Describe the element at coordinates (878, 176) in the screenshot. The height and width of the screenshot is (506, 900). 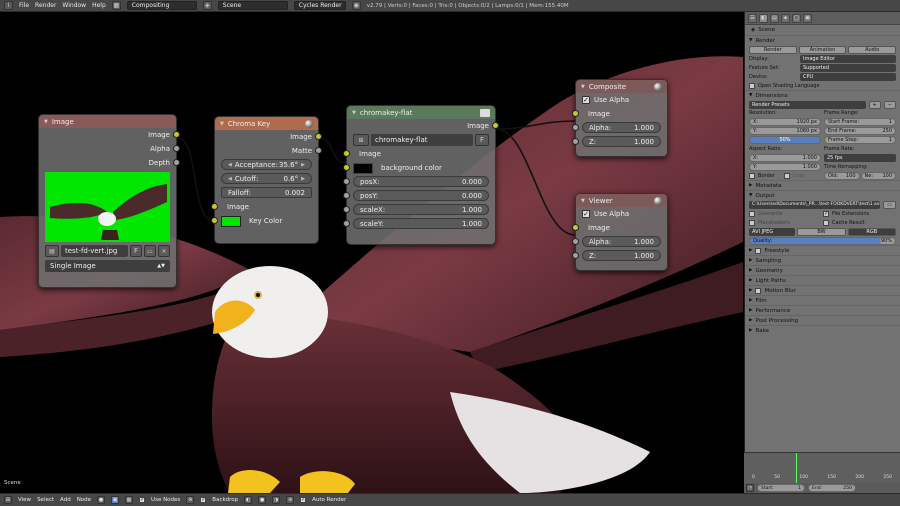
I see `time-remap-new-field: Ne: 100` at that location.